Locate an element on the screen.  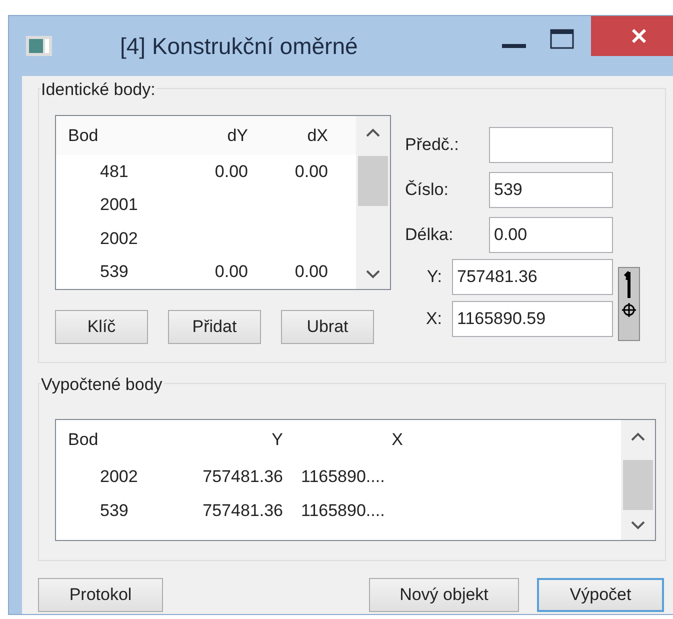
pick-point-button is located at coordinates (629, 304).